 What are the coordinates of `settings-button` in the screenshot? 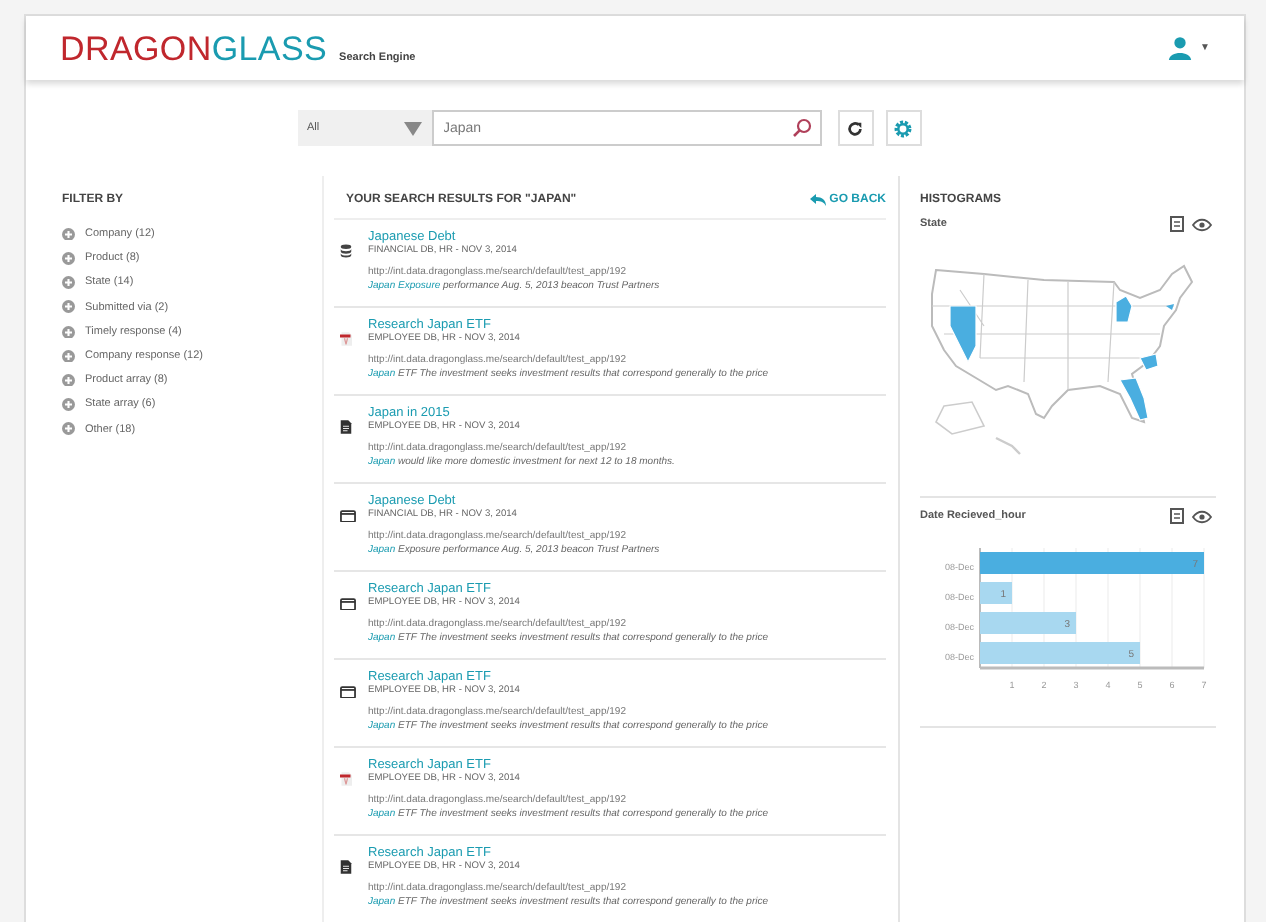 It's located at (903, 128).